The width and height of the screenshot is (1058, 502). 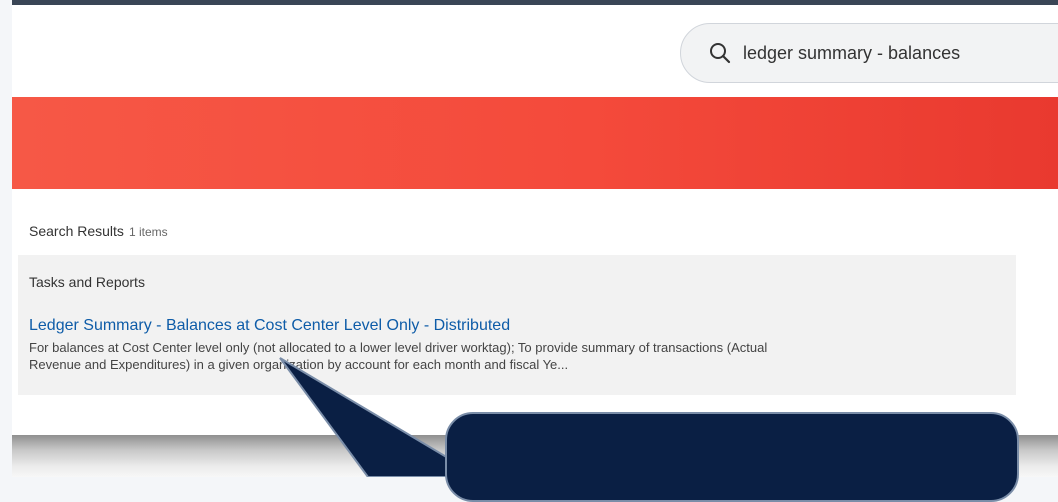 What do you see at coordinates (732, 457) in the screenshot?
I see `callout-box` at bounding box center [732, 457].